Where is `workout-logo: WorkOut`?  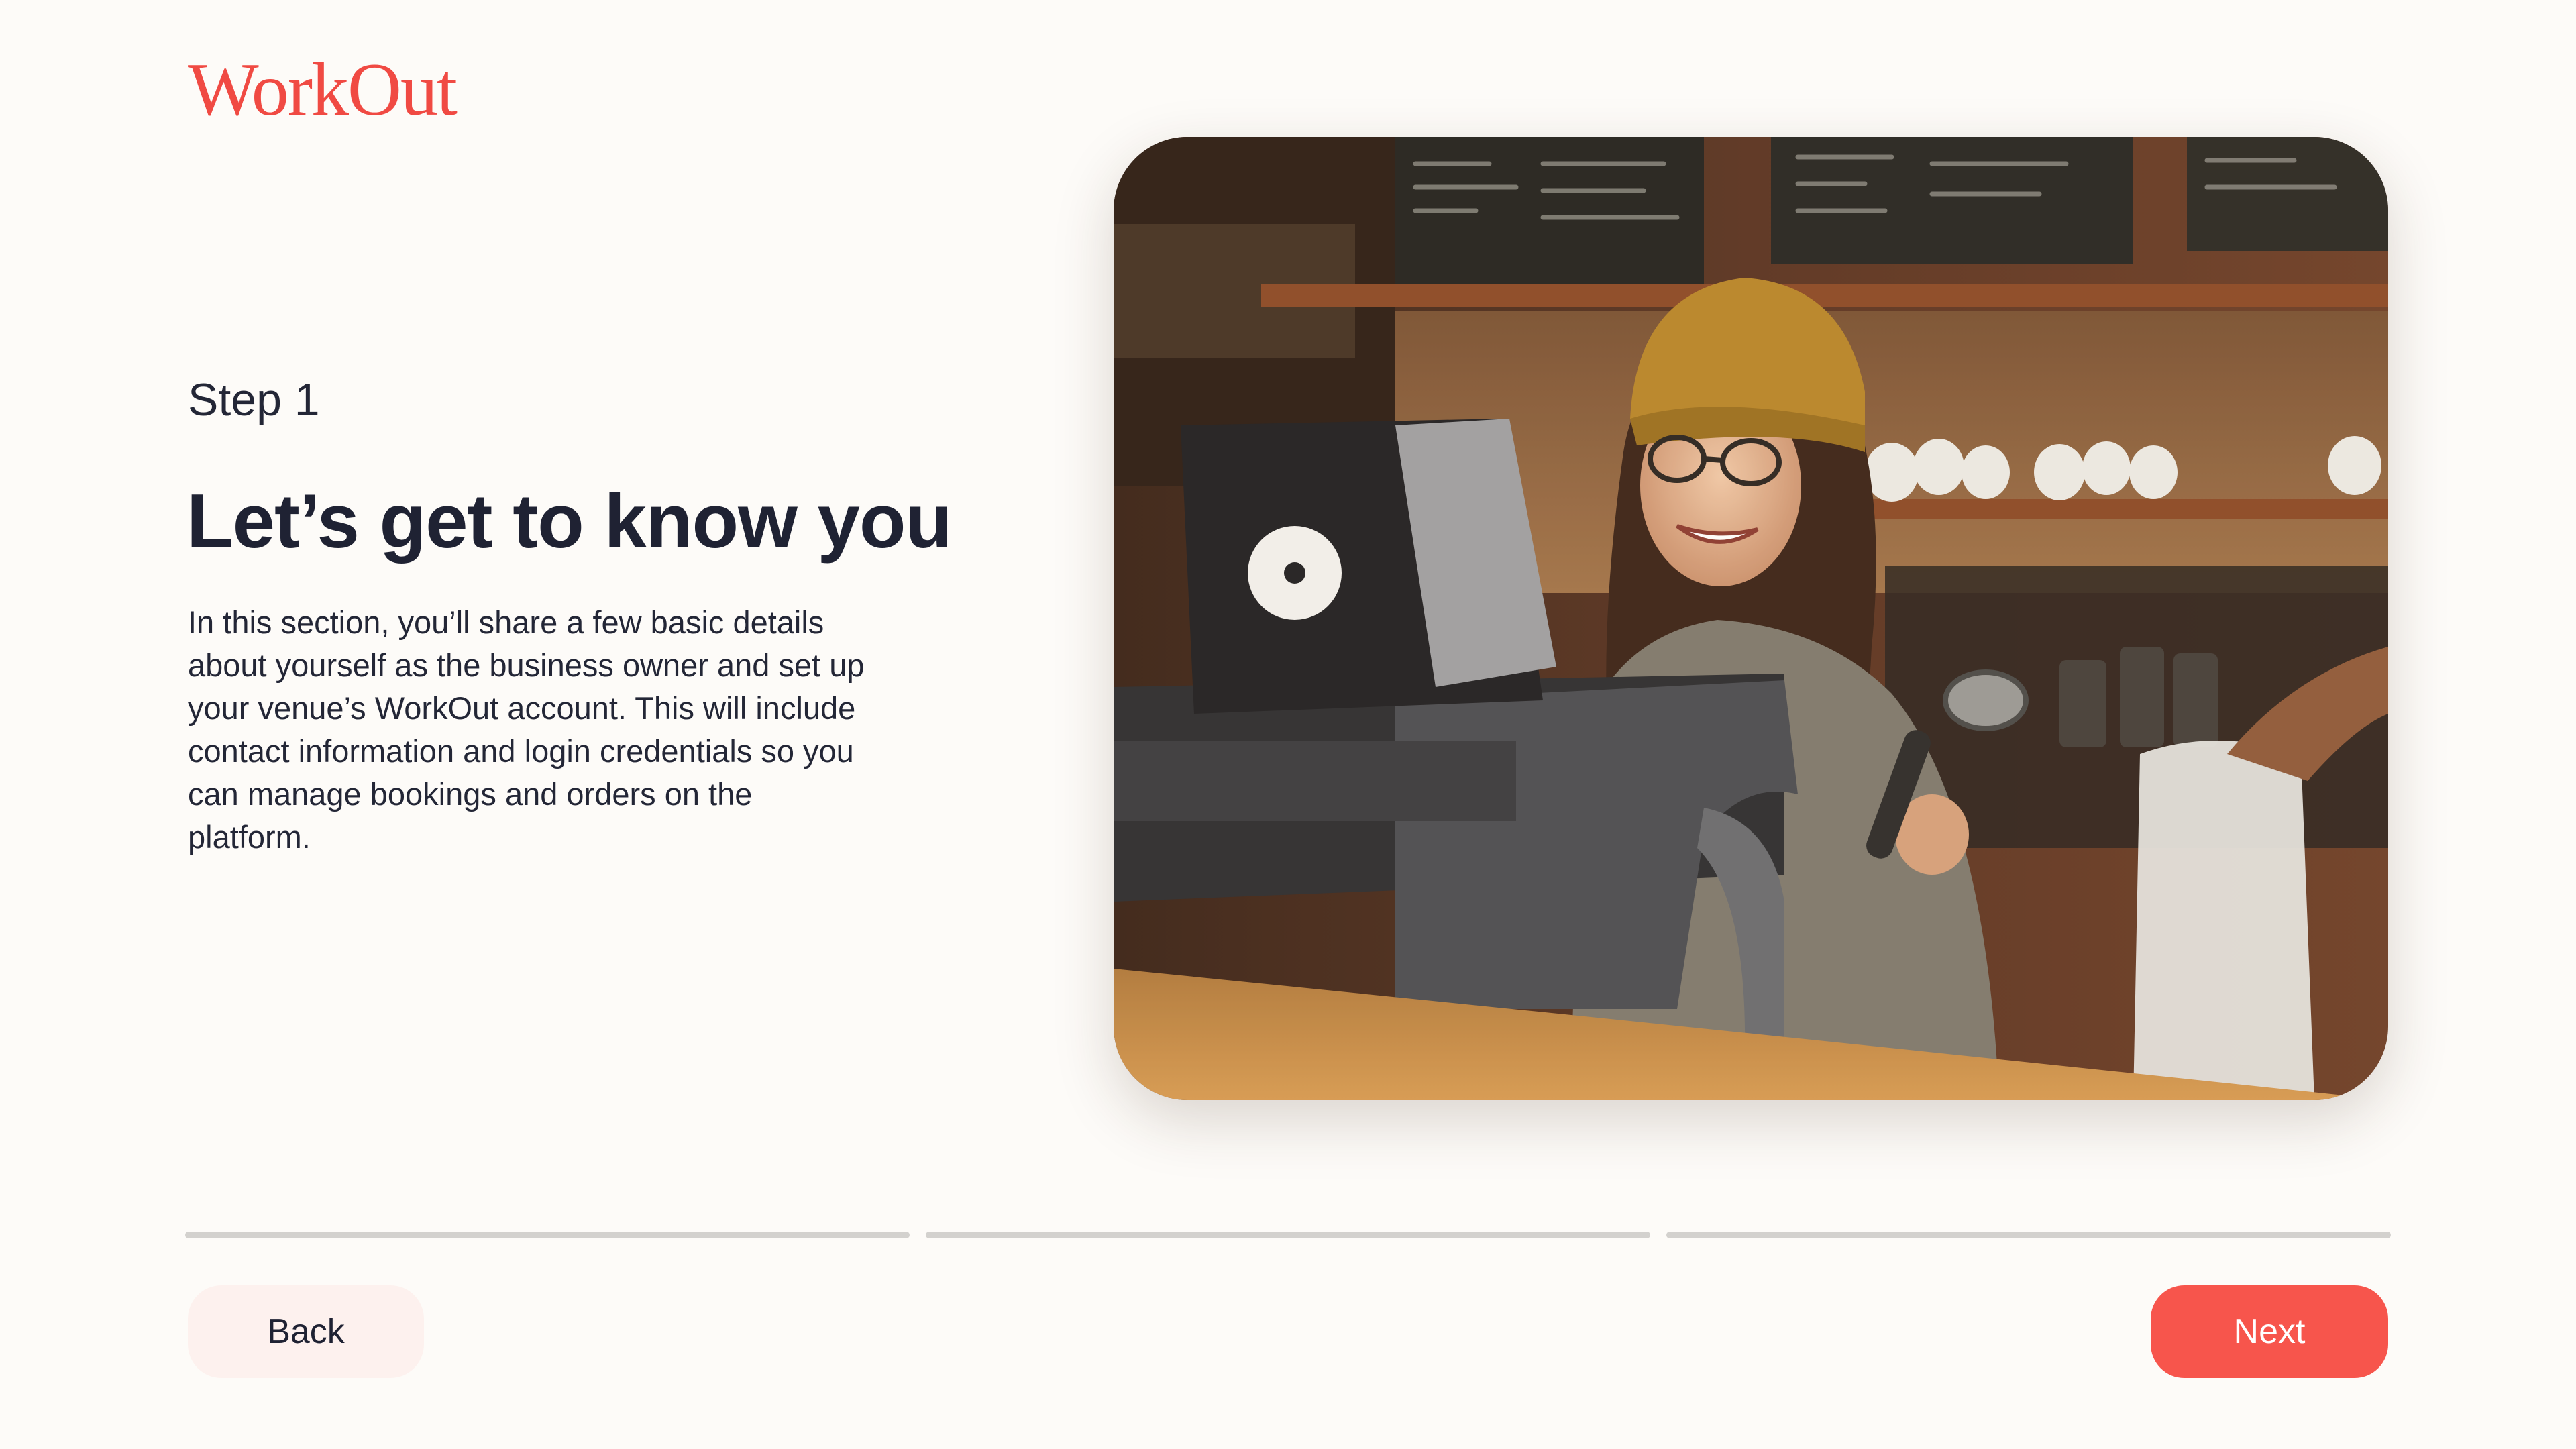
workout-logo: WorkOut is located at coordinates (323, 89).